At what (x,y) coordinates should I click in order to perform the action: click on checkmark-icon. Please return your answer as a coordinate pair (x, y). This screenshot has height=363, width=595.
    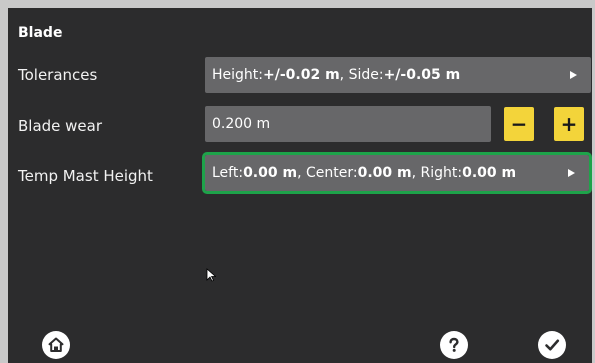
    Looking at the image, I should click on (552, 345).